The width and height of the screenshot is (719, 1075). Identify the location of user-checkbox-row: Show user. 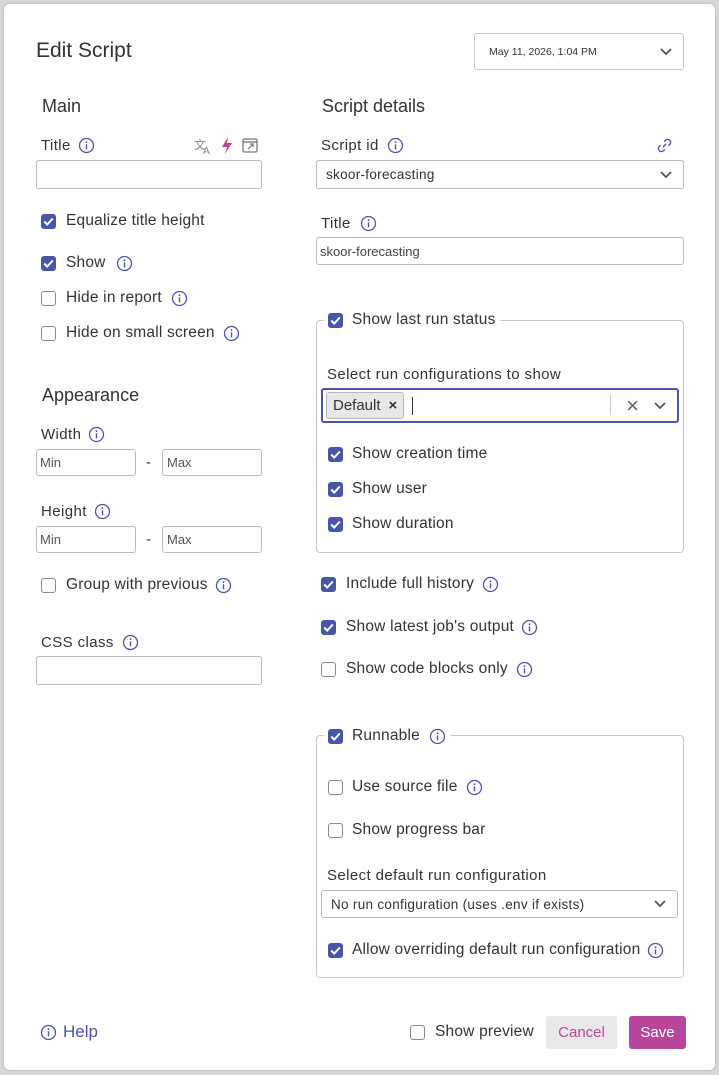
(377, 489).